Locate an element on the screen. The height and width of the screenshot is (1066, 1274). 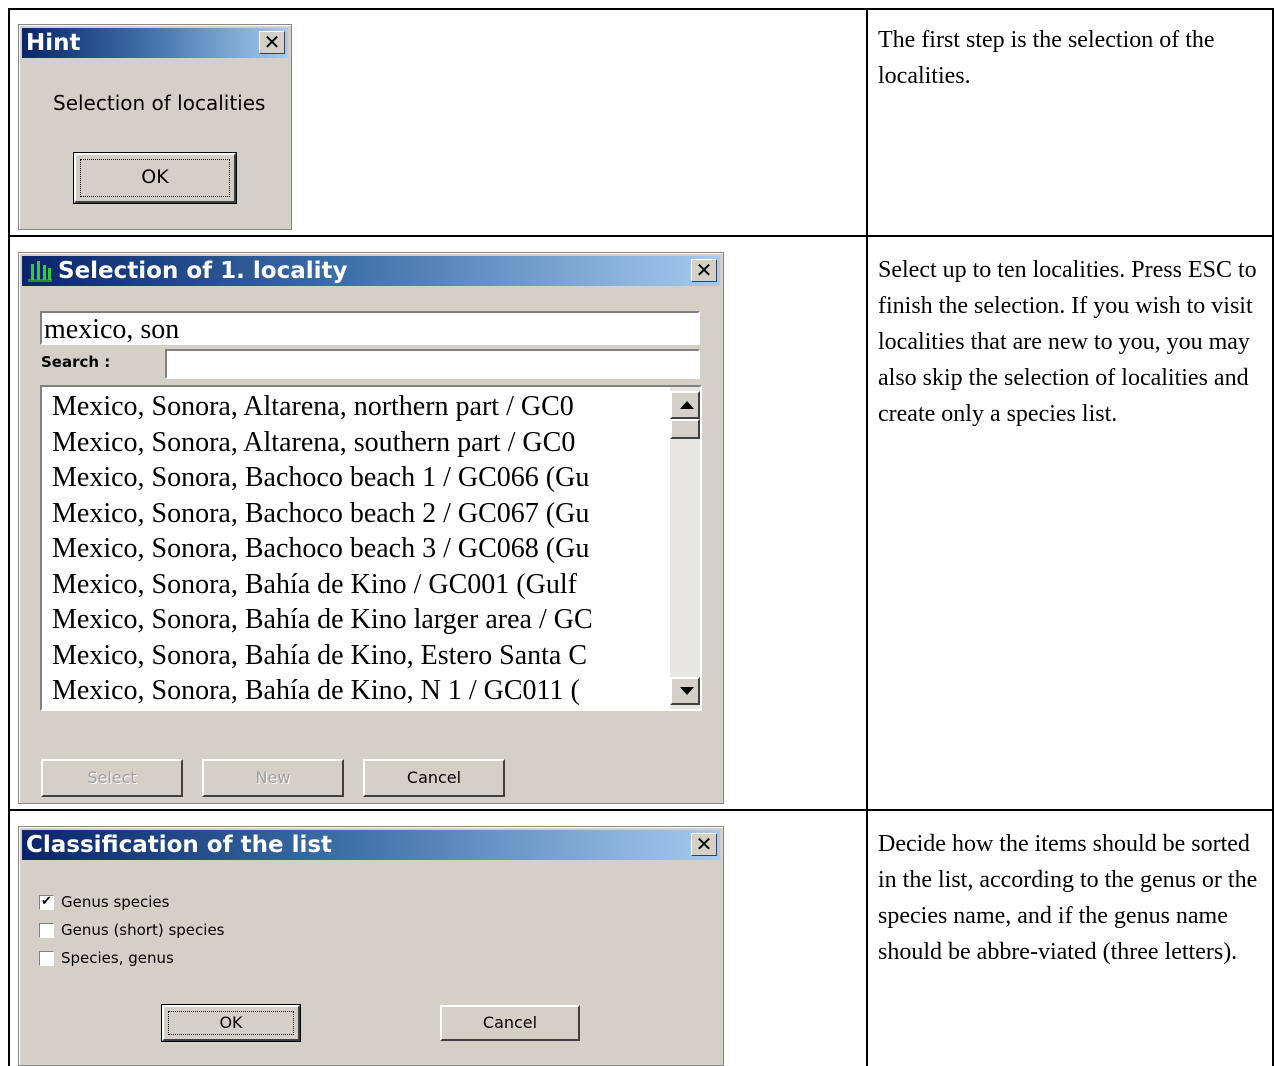
table-column-divider is located at coordinates (867, 537).